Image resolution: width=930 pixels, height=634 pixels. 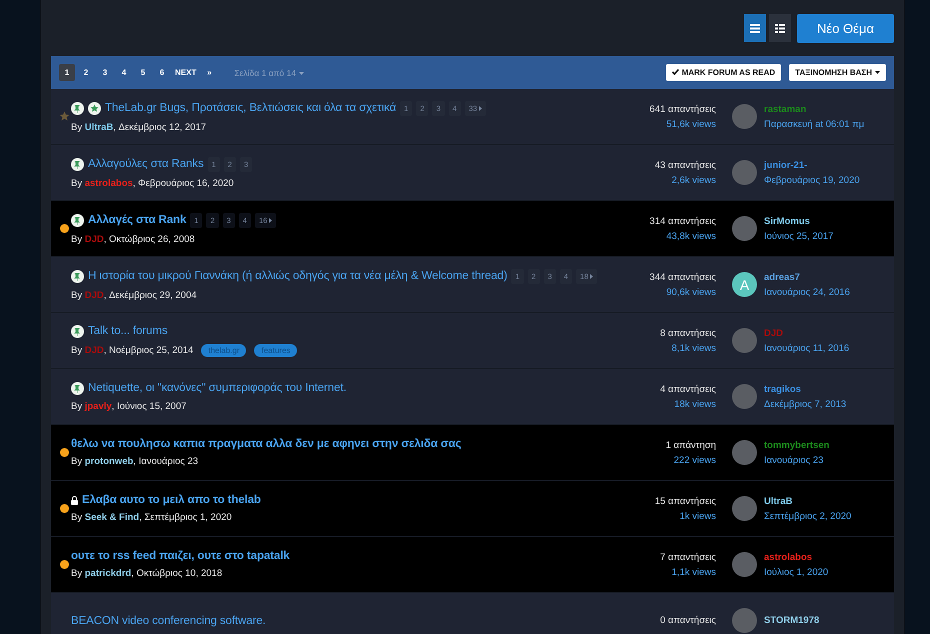 I want to click on list-view-button, so click(x=755, y=28).